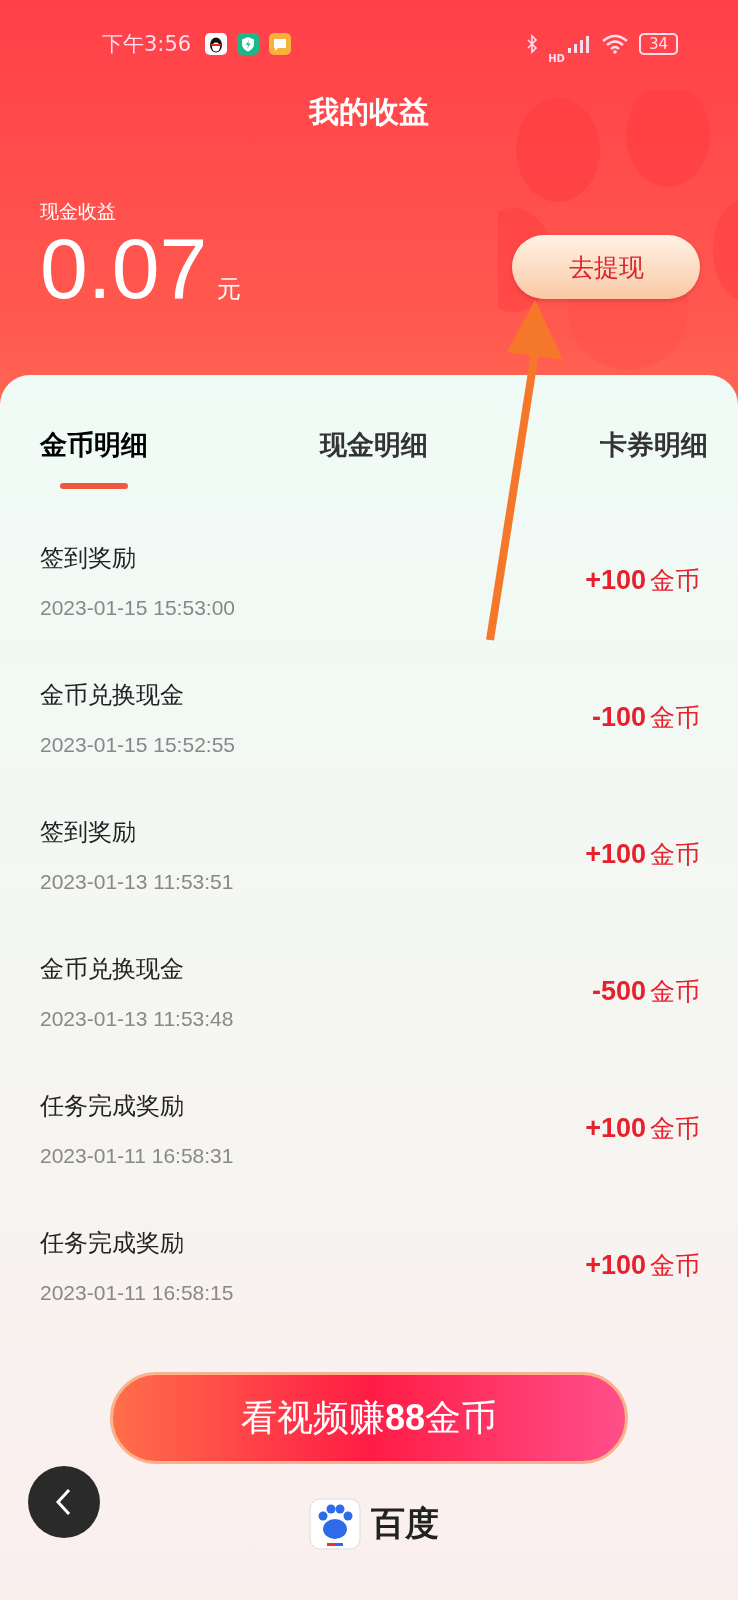 The image size is (738, 1600). Describe the element at coordinates (654, 445) in the screenshot. I see `tab: 卡券明细` at that location.